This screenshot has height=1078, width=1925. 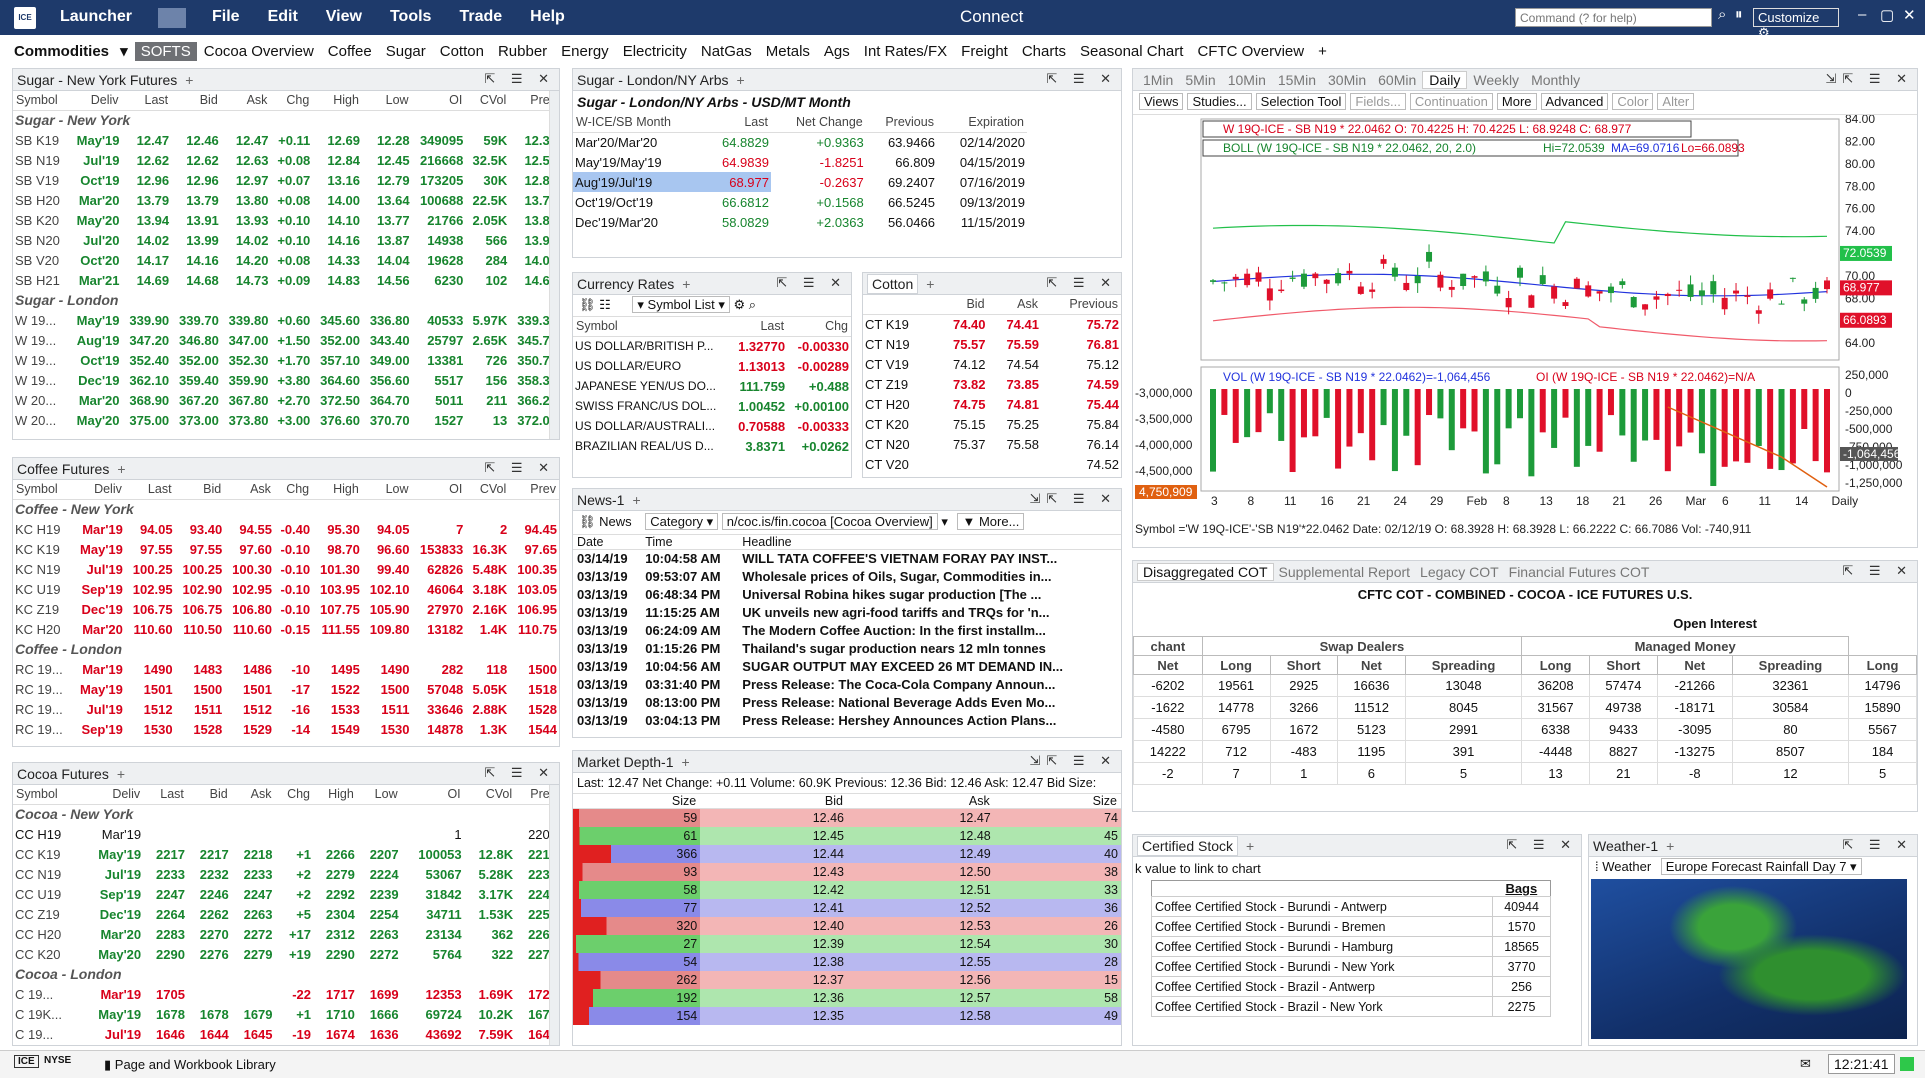 I want to click on tab-cocoa-overview: Cocoa Overview, so click(x=259, y=51).